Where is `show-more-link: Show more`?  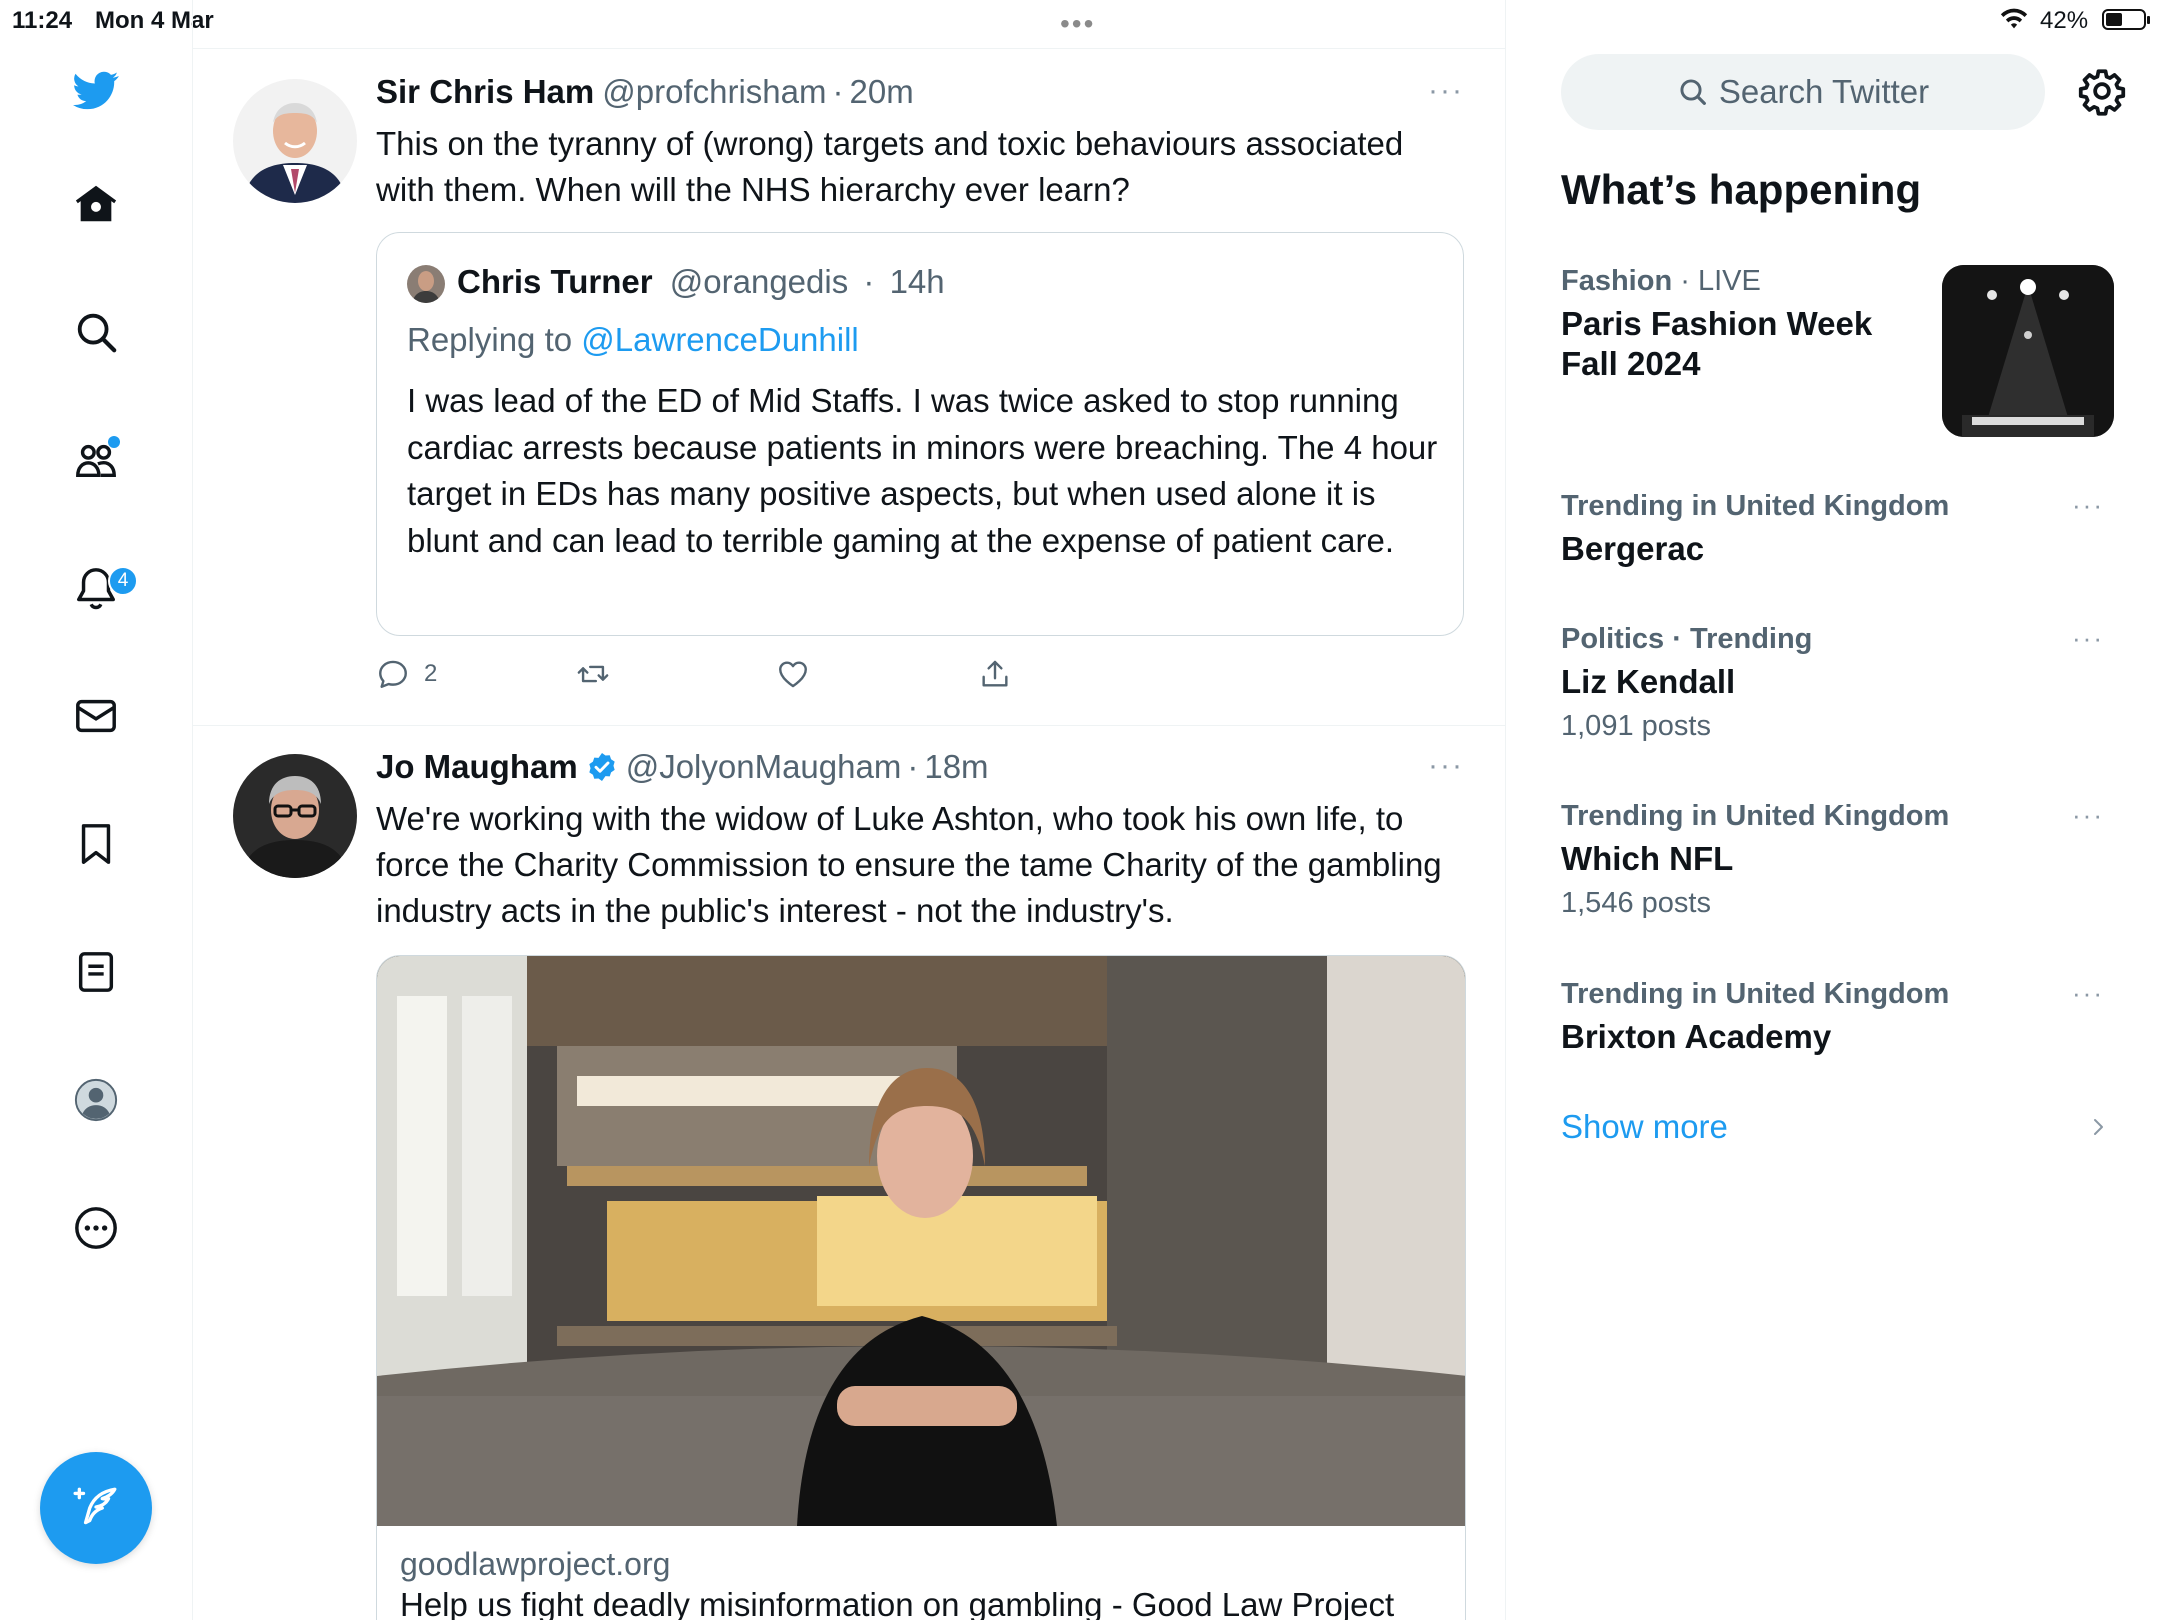 show-more-link: Show more is located at coordinates (1644, 1127).